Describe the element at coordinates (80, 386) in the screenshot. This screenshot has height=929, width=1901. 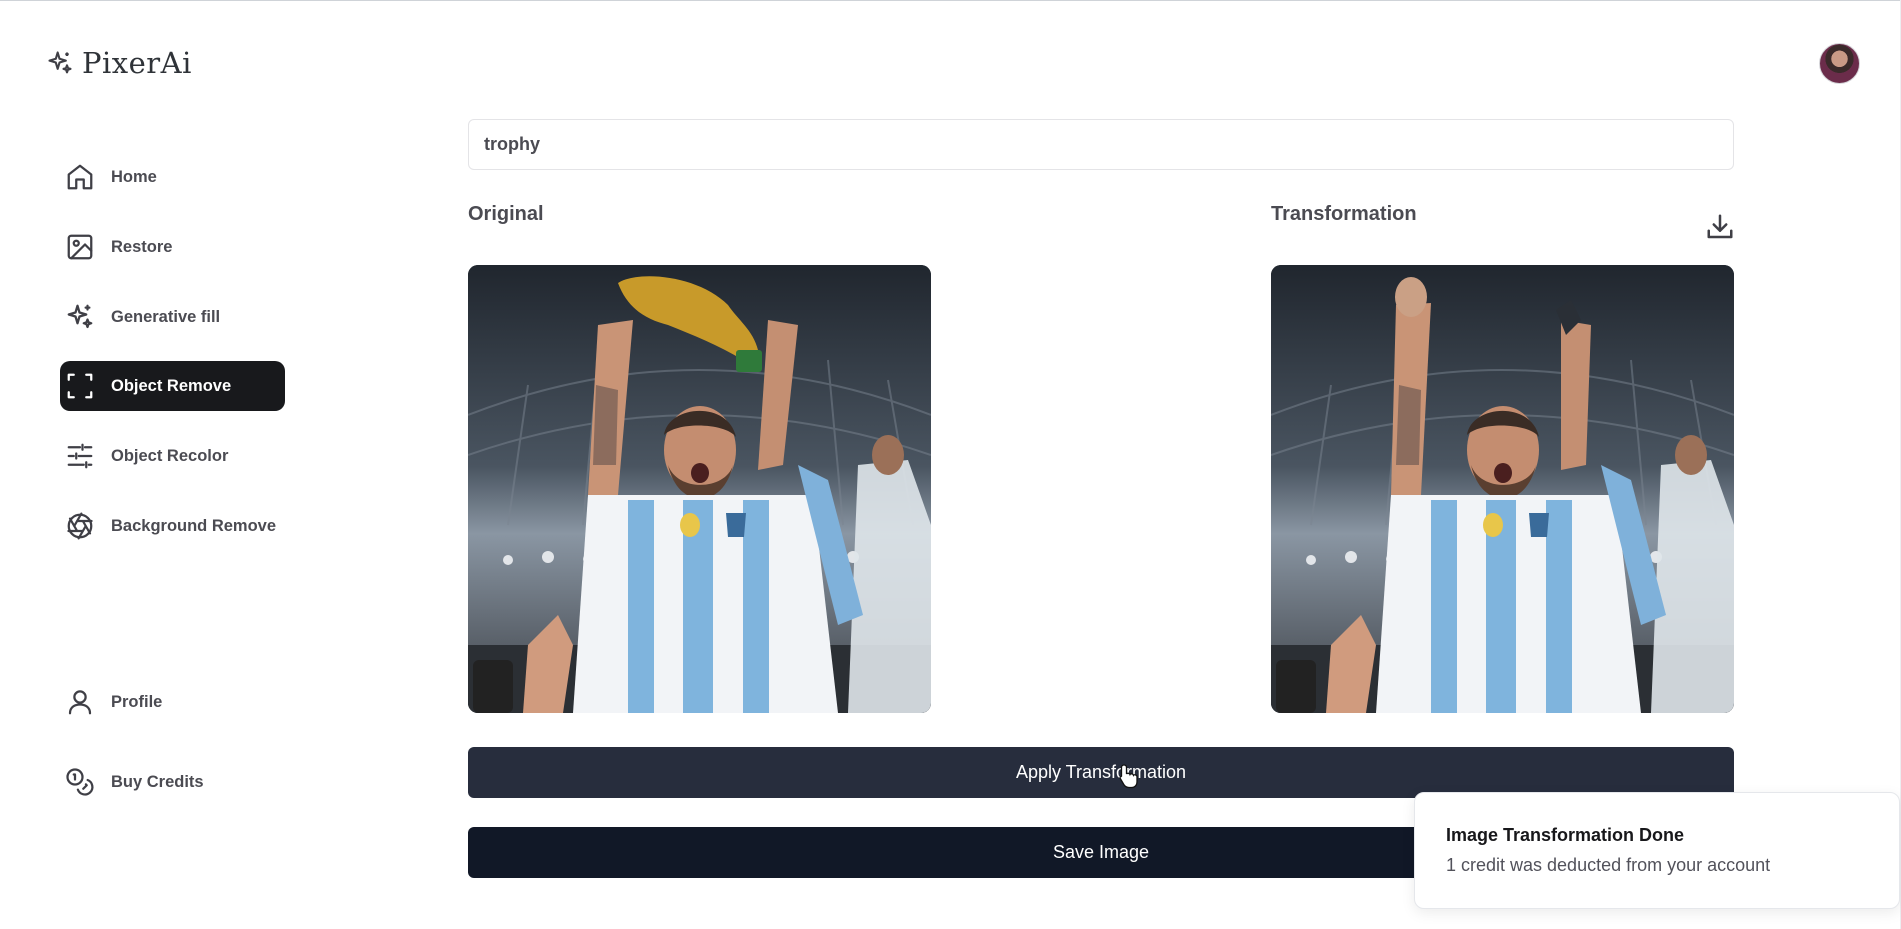
I see `scan-icon` at that location.